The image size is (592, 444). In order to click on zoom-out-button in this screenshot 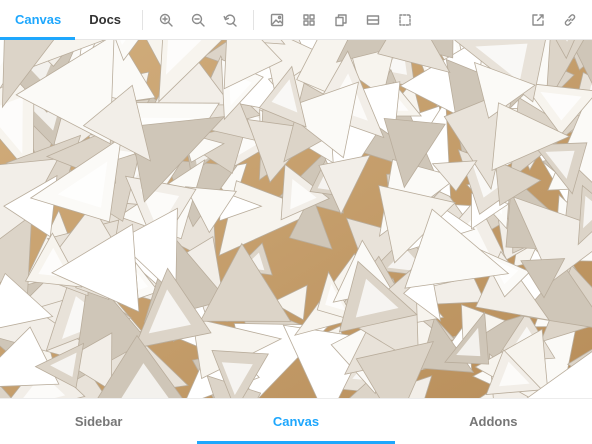, I will do `click(198, 20)`.